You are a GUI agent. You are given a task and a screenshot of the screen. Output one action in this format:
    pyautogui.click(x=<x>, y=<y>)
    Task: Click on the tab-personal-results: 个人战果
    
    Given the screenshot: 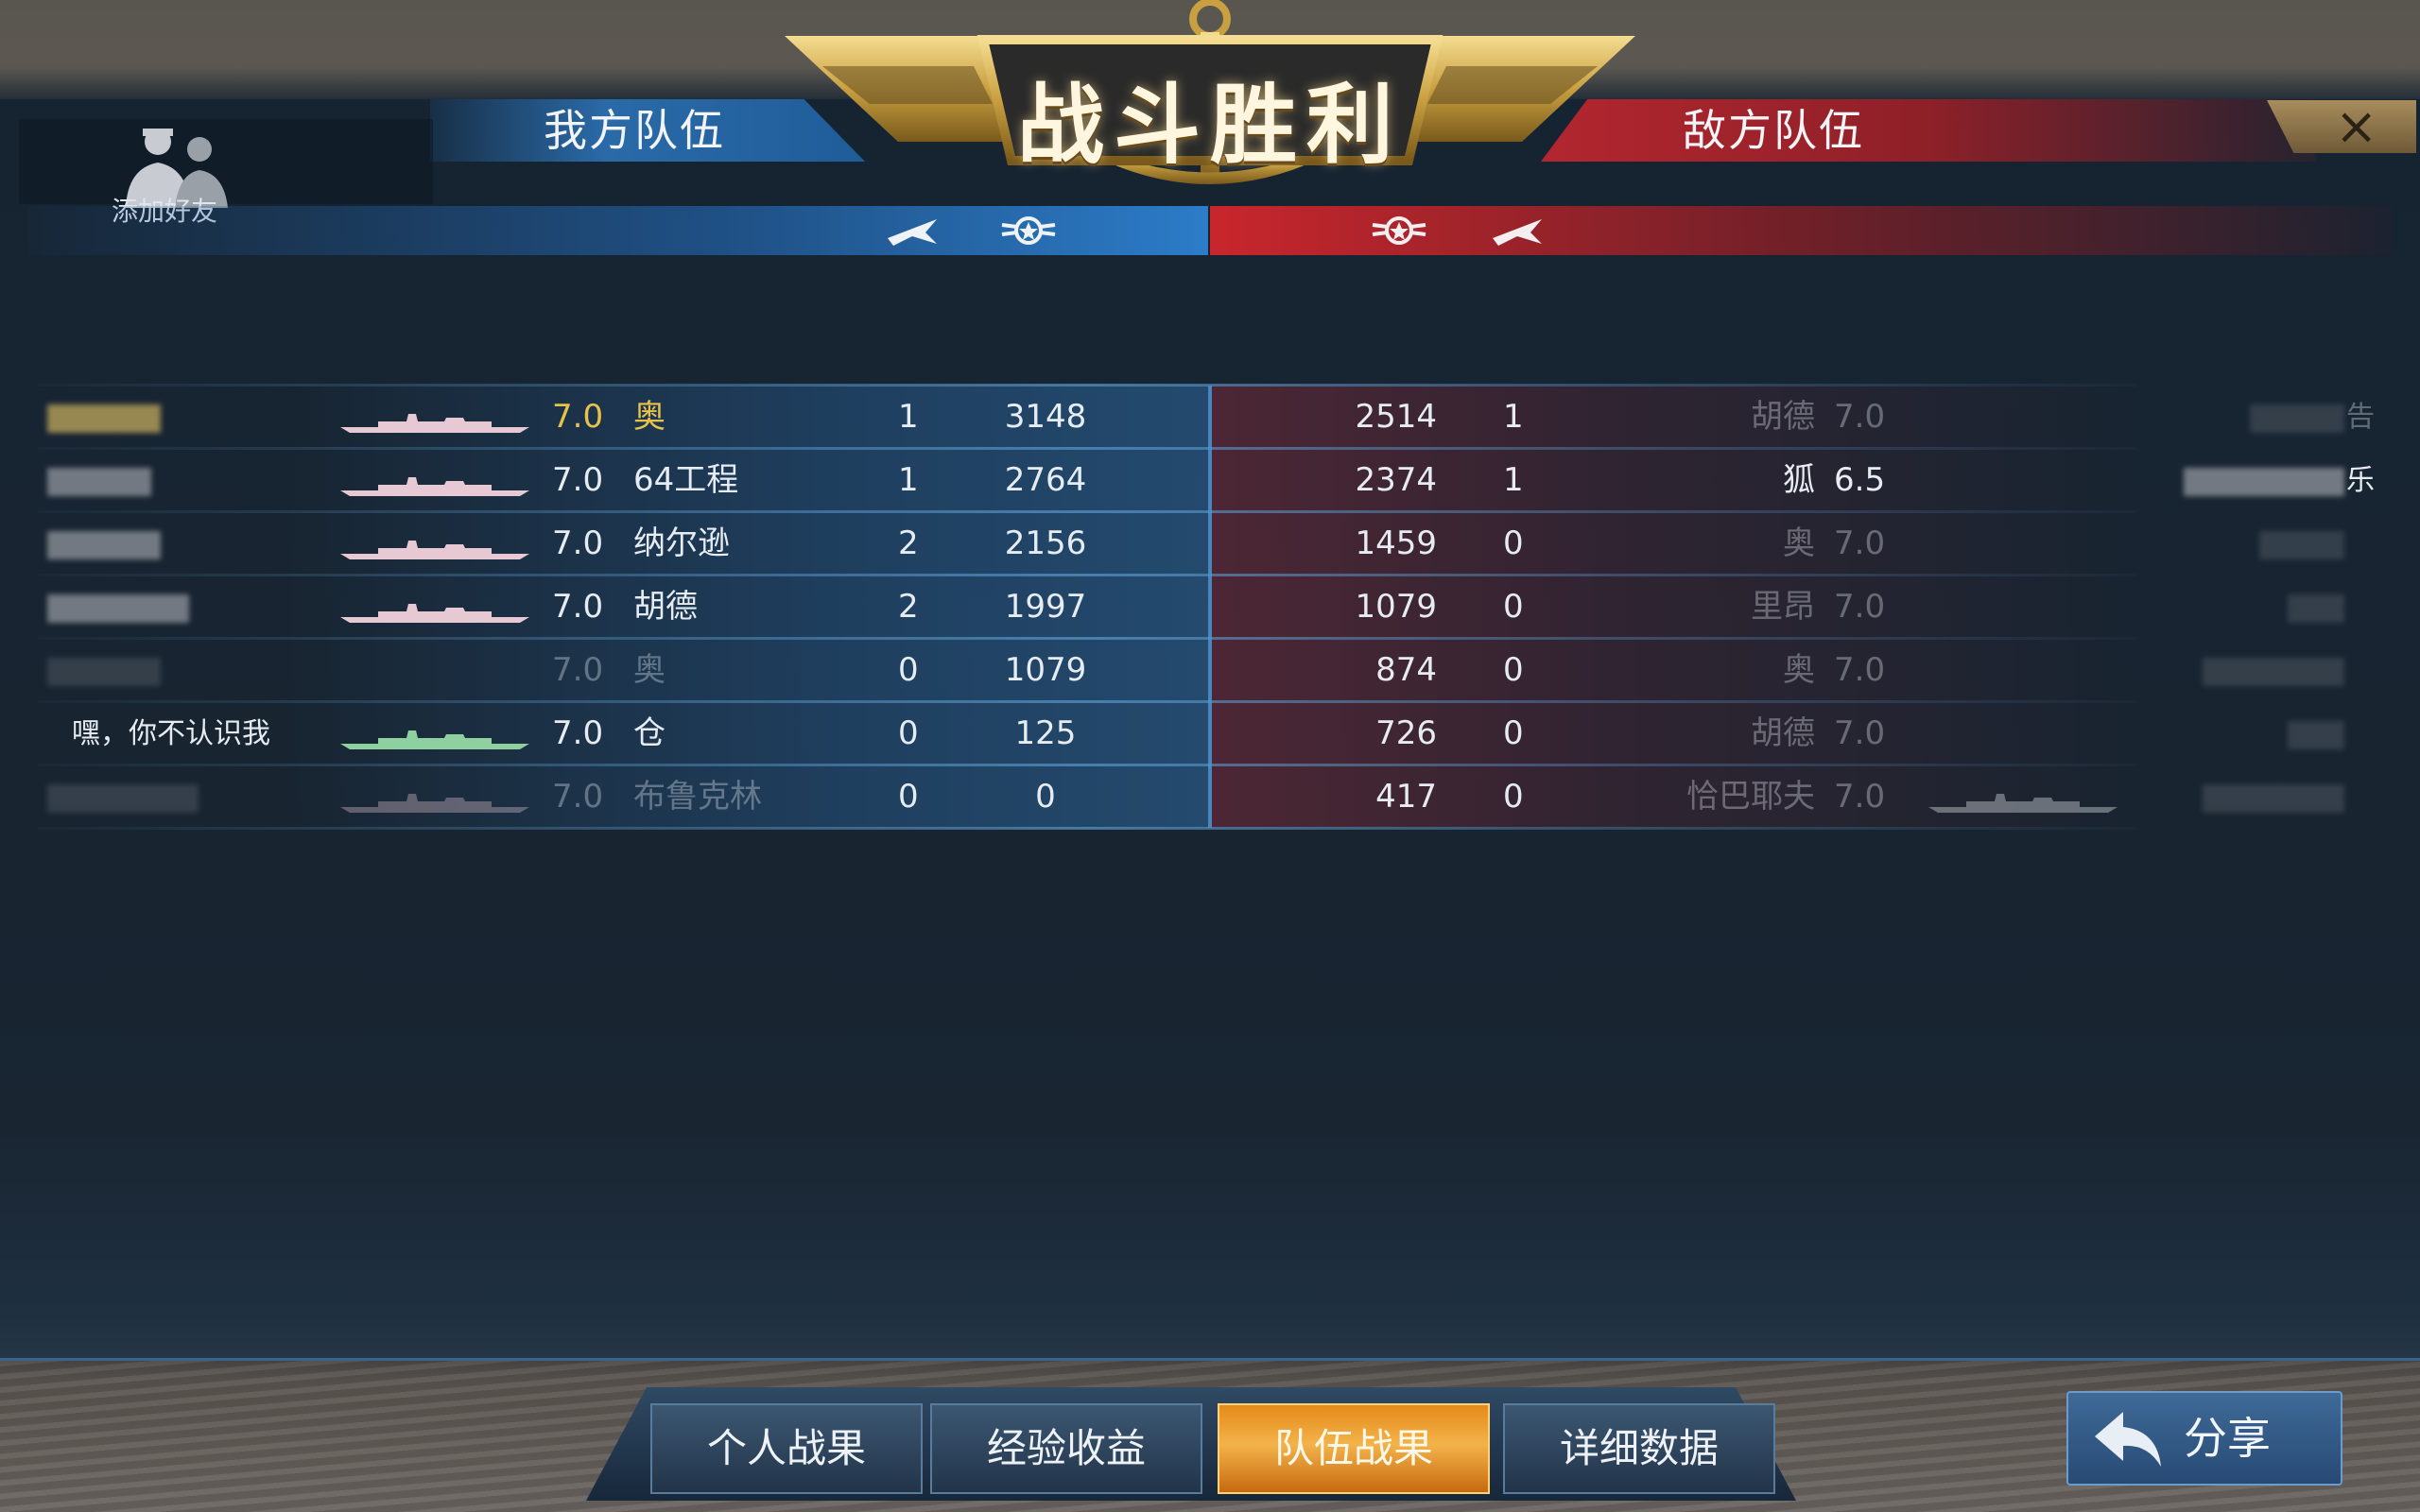 What is the action you would take?
    pyautogui.click(x=786, y=1448)
    